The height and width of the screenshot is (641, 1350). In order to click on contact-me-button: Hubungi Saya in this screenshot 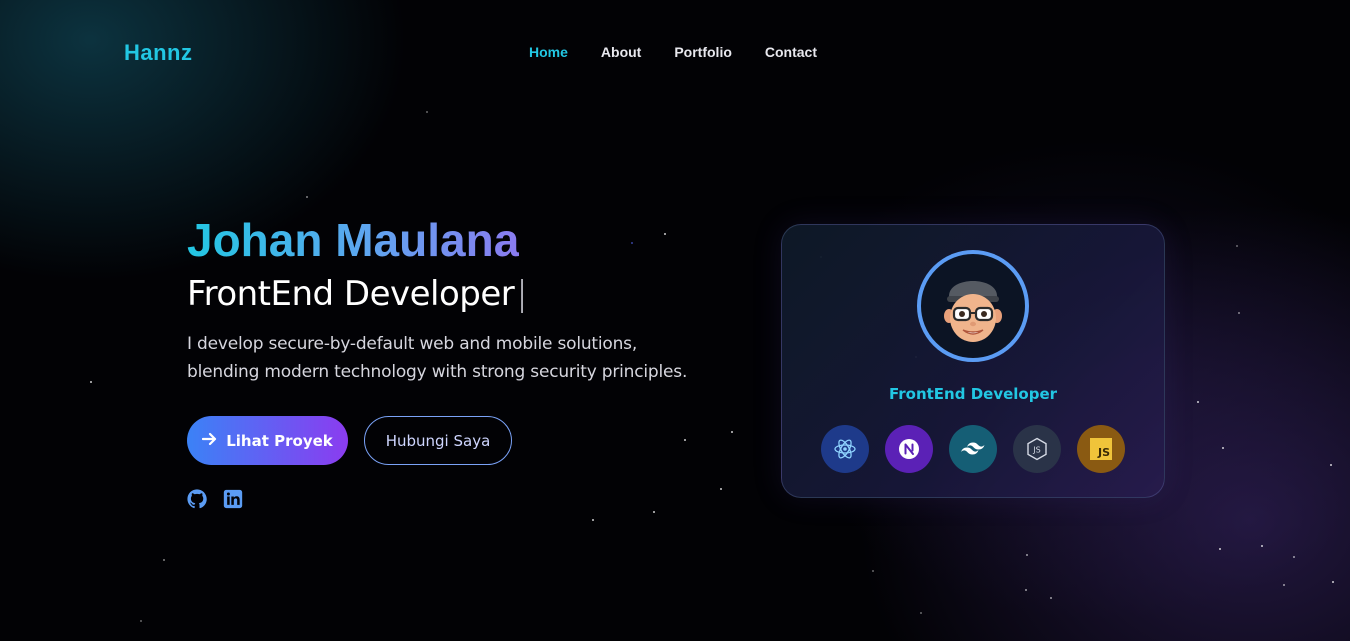, I will do `click(438, 440)`.